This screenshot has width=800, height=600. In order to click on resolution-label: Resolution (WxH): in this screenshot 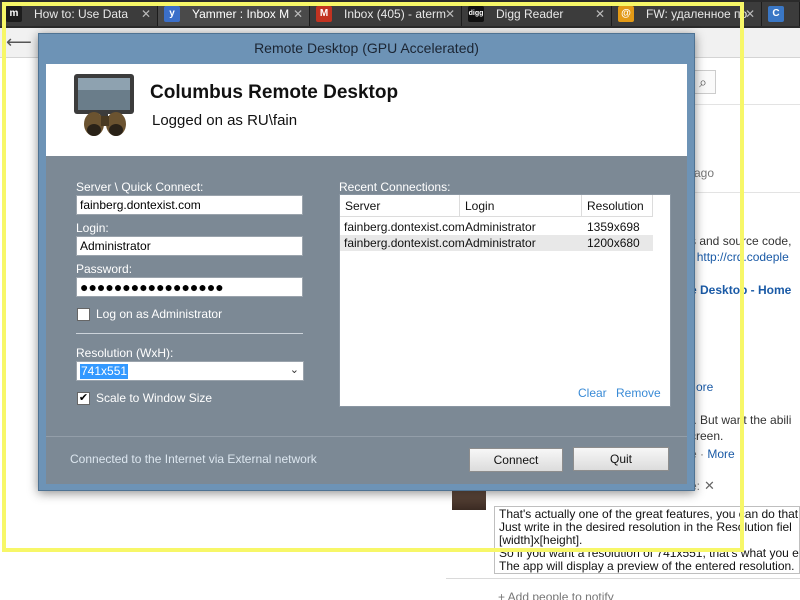, I will do `click(125, 353)`.